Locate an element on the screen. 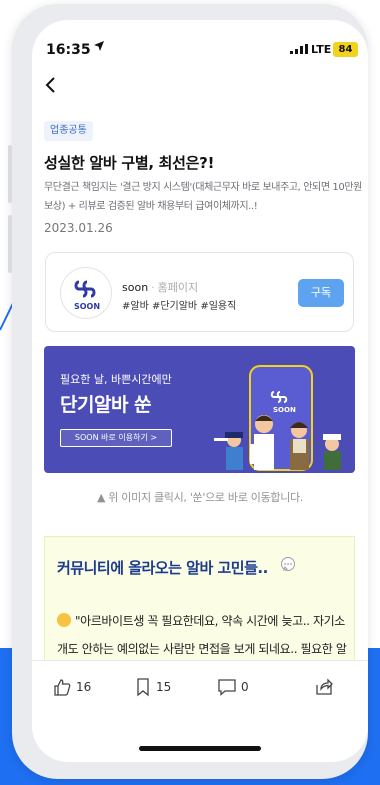 This screenshot has height=785, width=380. comment-count: 0 is located at coordinates (245, 687).